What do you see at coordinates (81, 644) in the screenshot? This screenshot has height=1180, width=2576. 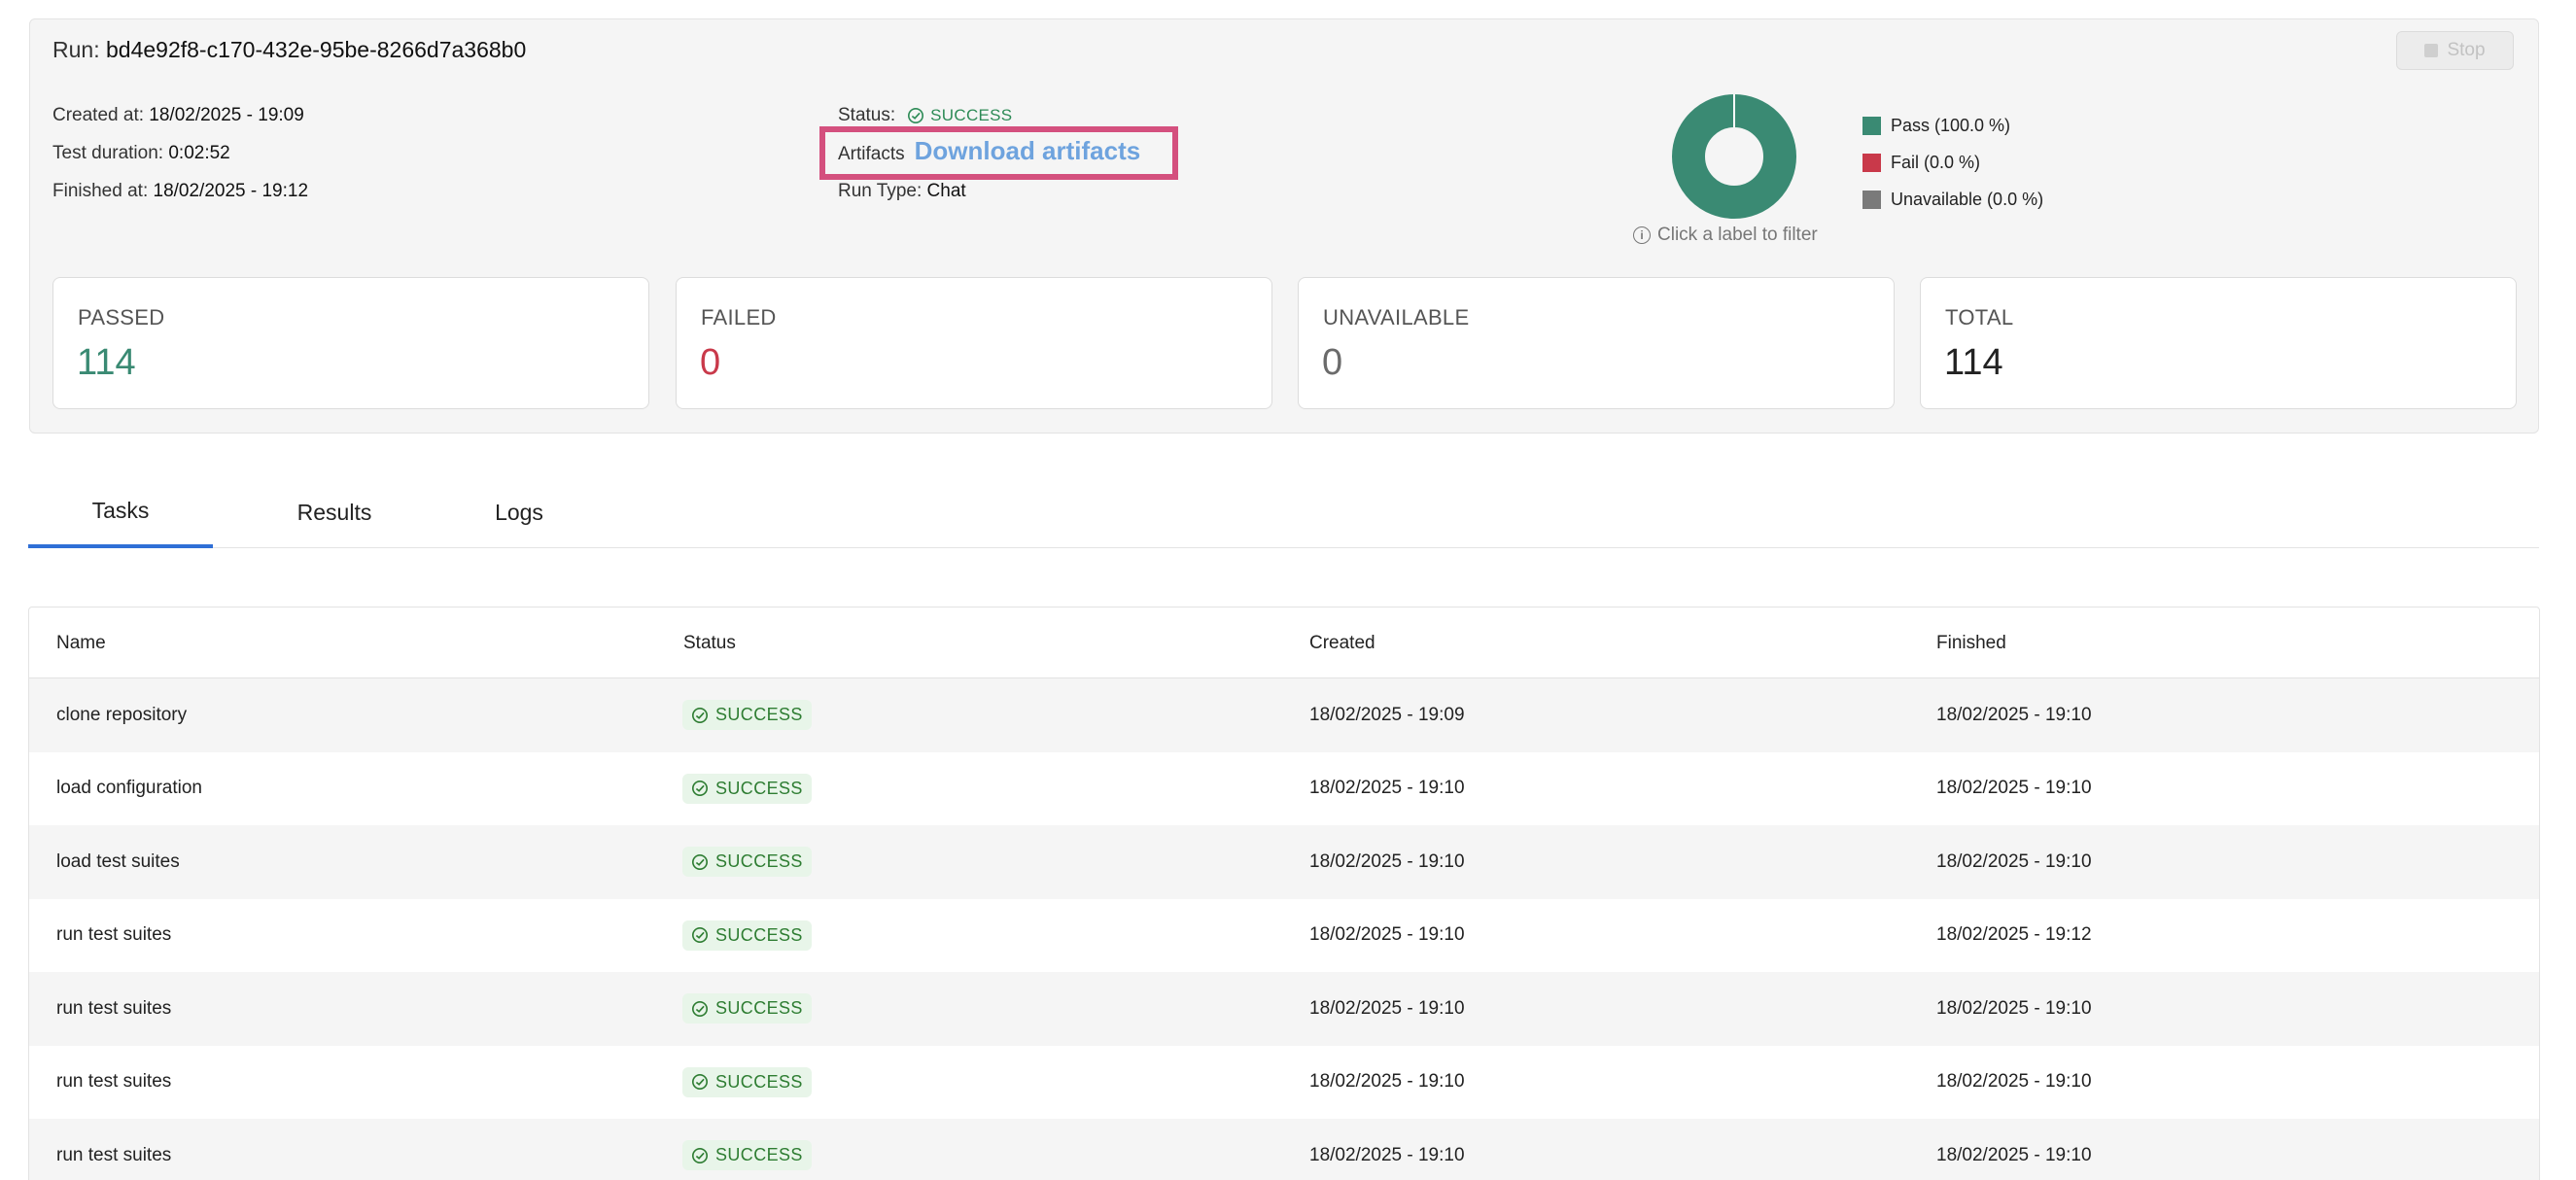 I see `column-header-name: Name` at bounding box center [81, 644].